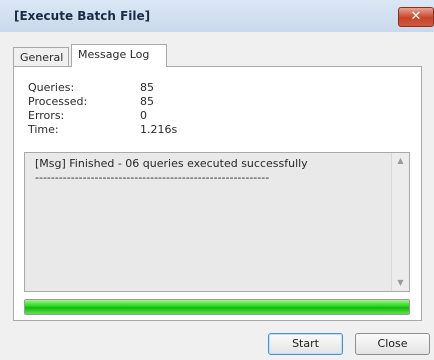 This screenshot has height=360, width=434. Describe the element at coordinates (392, 344) in the screenshot. I see `close-button: Close` at that location.